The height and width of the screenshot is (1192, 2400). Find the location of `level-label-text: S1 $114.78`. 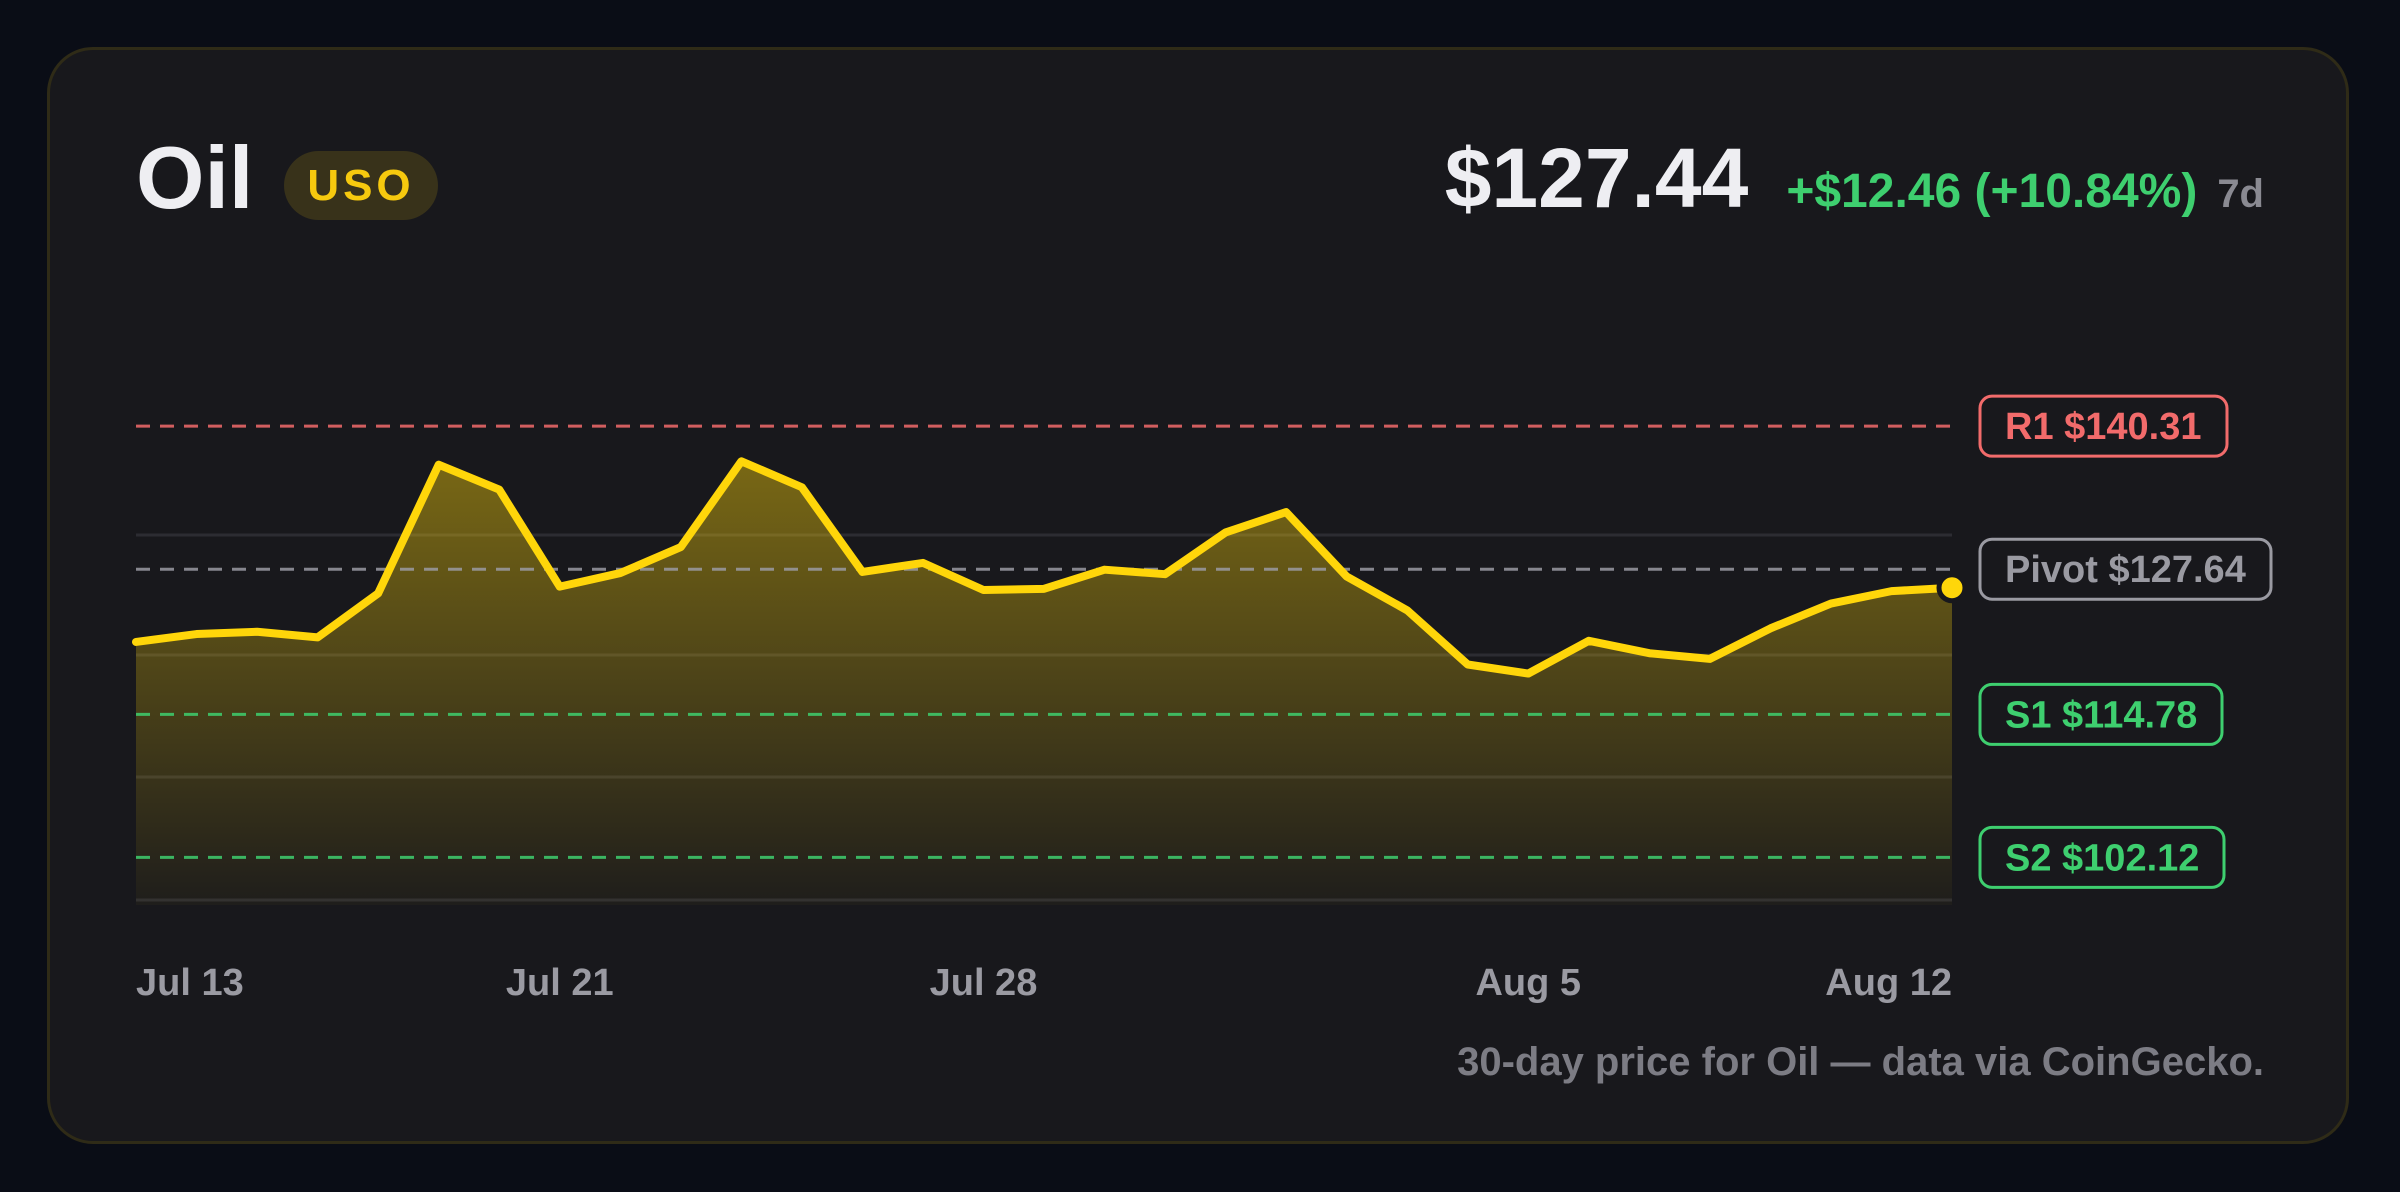

level-label-text: S1 $114.78 is located at coordinates (2101, 715).